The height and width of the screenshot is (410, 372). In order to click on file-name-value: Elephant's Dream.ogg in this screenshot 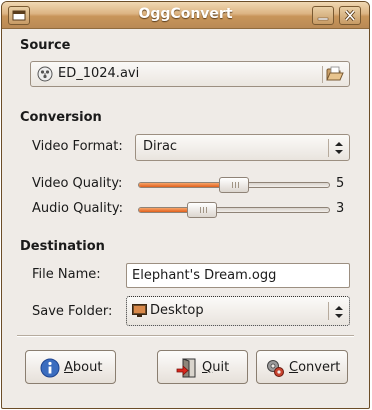, I will do `click(204, 275)`.